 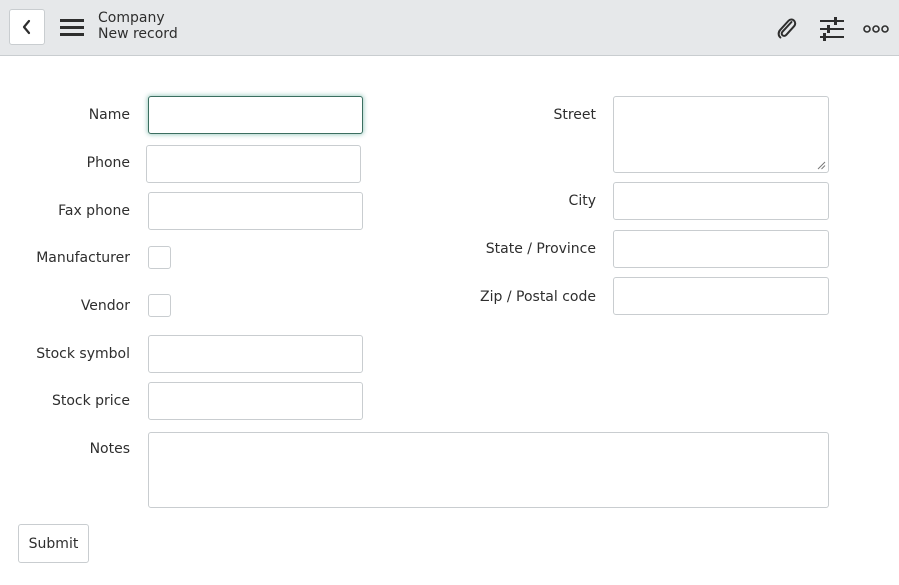 What do you see at coordinates (138, 34) in the screenshot?
I see `page-subtitle: New record` at bounding box center [138, 34].